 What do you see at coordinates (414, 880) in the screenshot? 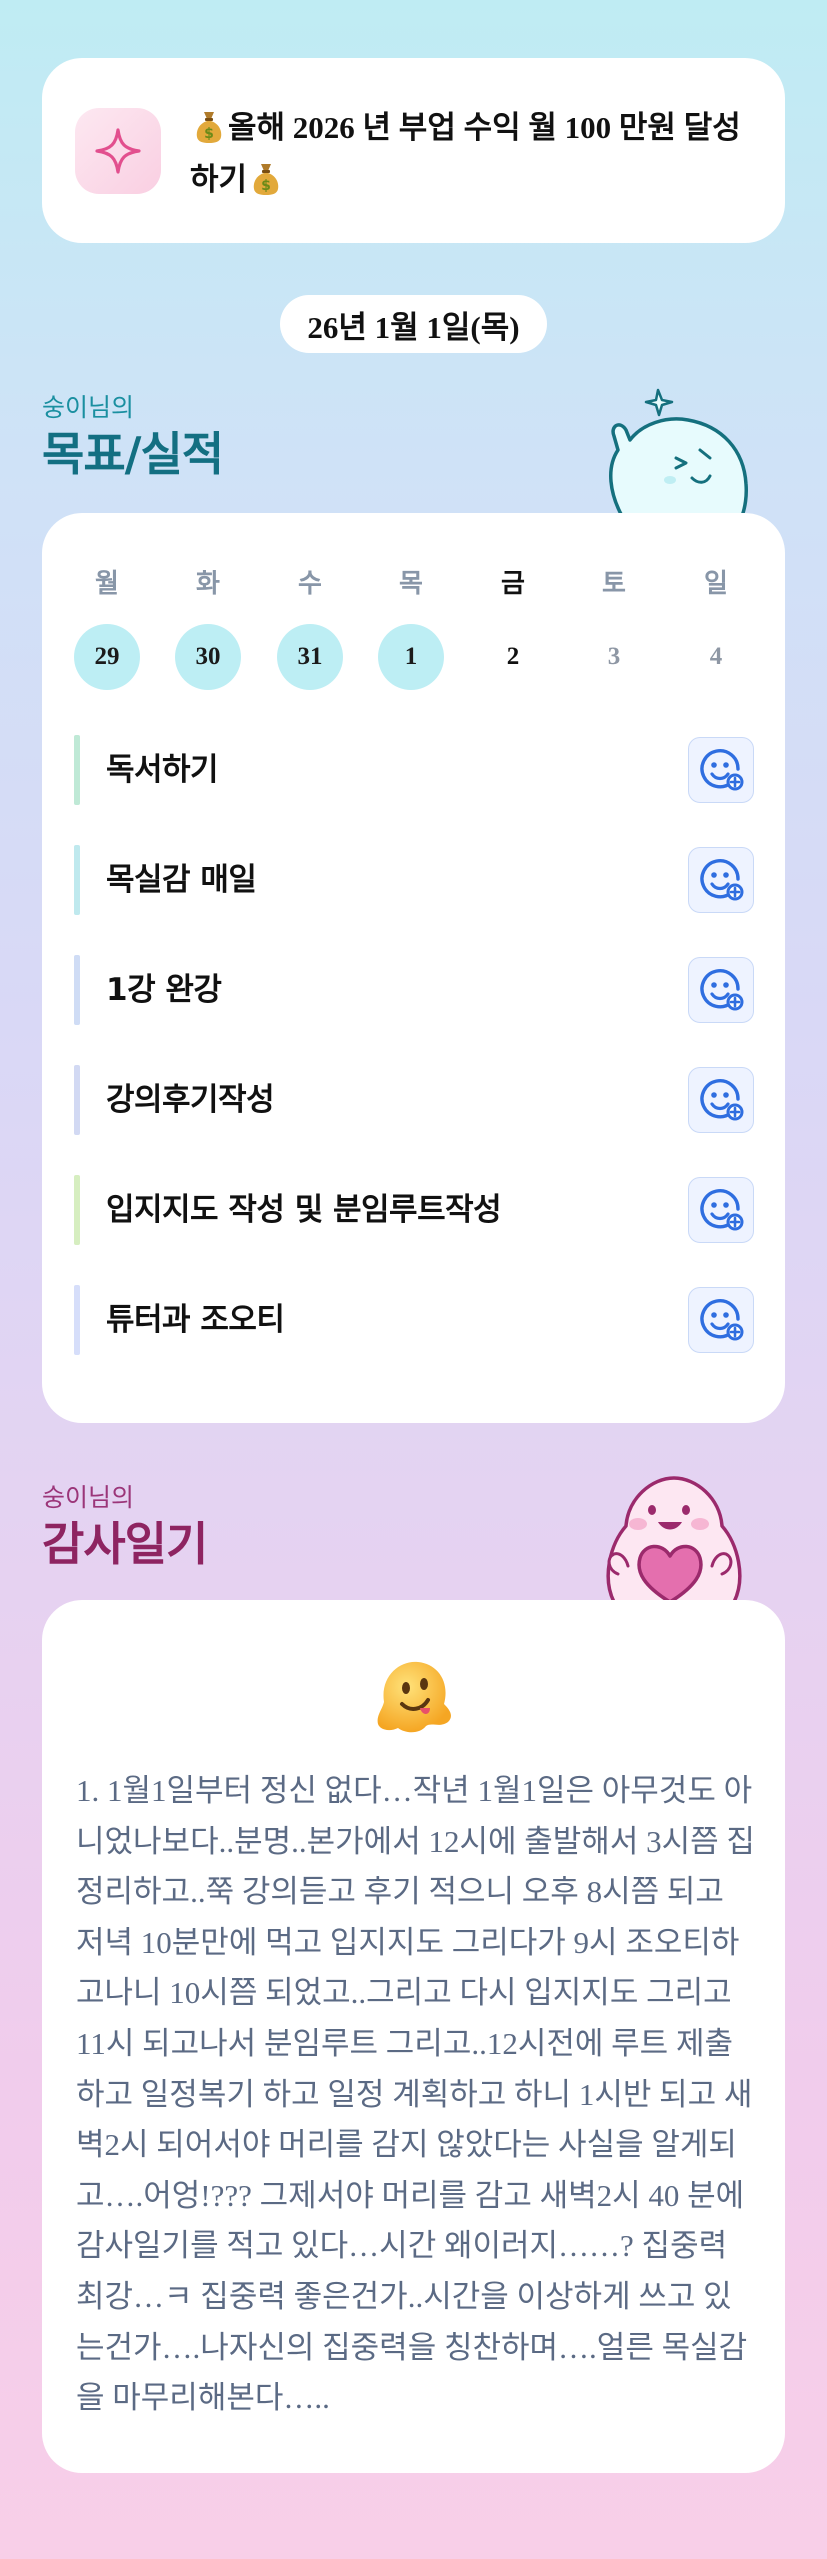
I see `task-row: 목실감 매일` at bounding box center [414, 880].